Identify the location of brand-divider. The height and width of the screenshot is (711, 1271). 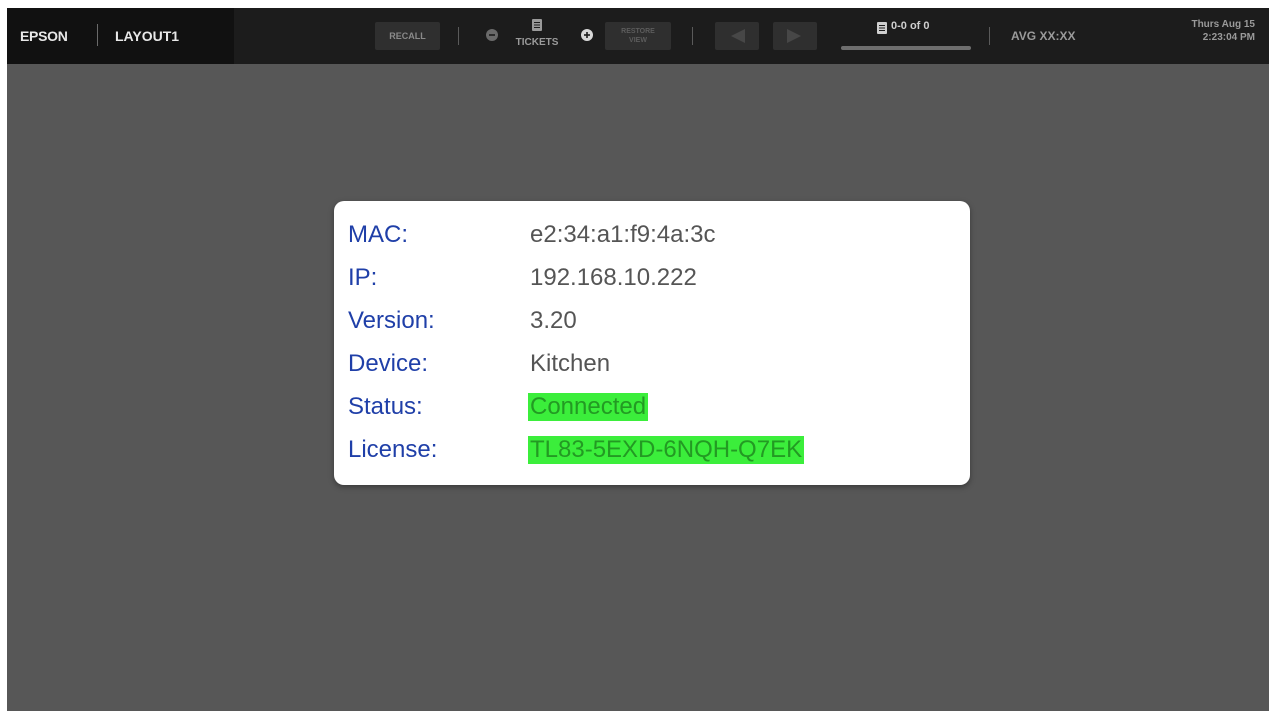
(97, 35).